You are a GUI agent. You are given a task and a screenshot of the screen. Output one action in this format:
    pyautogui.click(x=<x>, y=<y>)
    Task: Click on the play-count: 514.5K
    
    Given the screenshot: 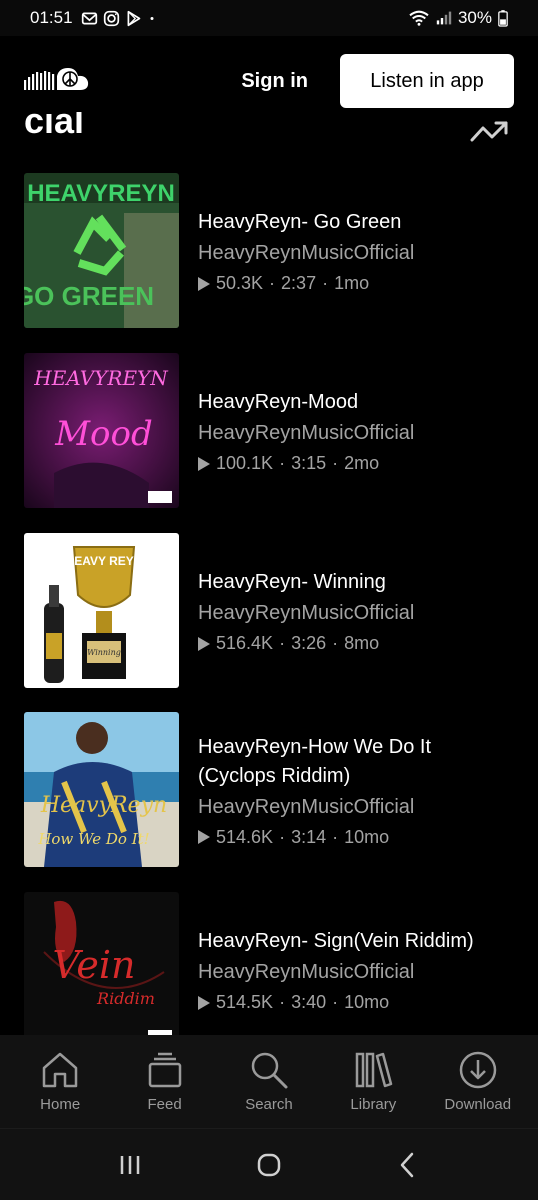 What is the action you would take?
    pyautogui.click(x=245, y=1002)
    